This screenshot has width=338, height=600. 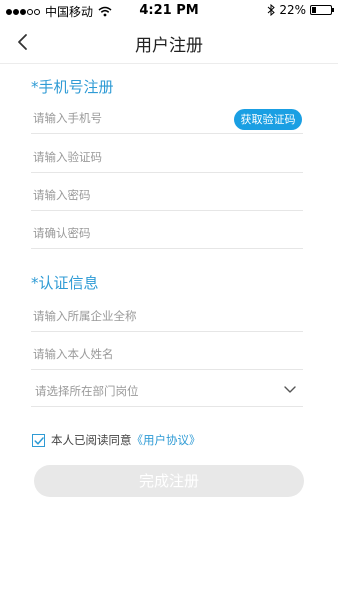 What do you see at coordinates (128, 118) in the screenshot?
I see `phone-input` at bounding box center [128, 118].